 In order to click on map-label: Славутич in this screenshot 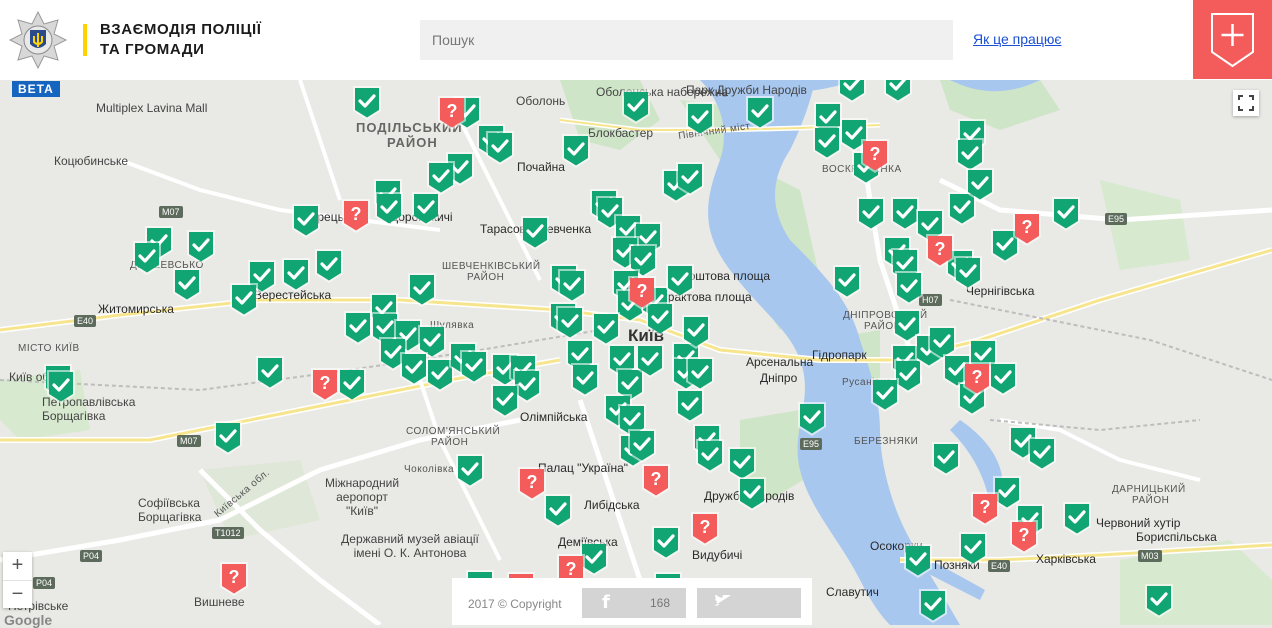, I will do `click(852, 592)`.